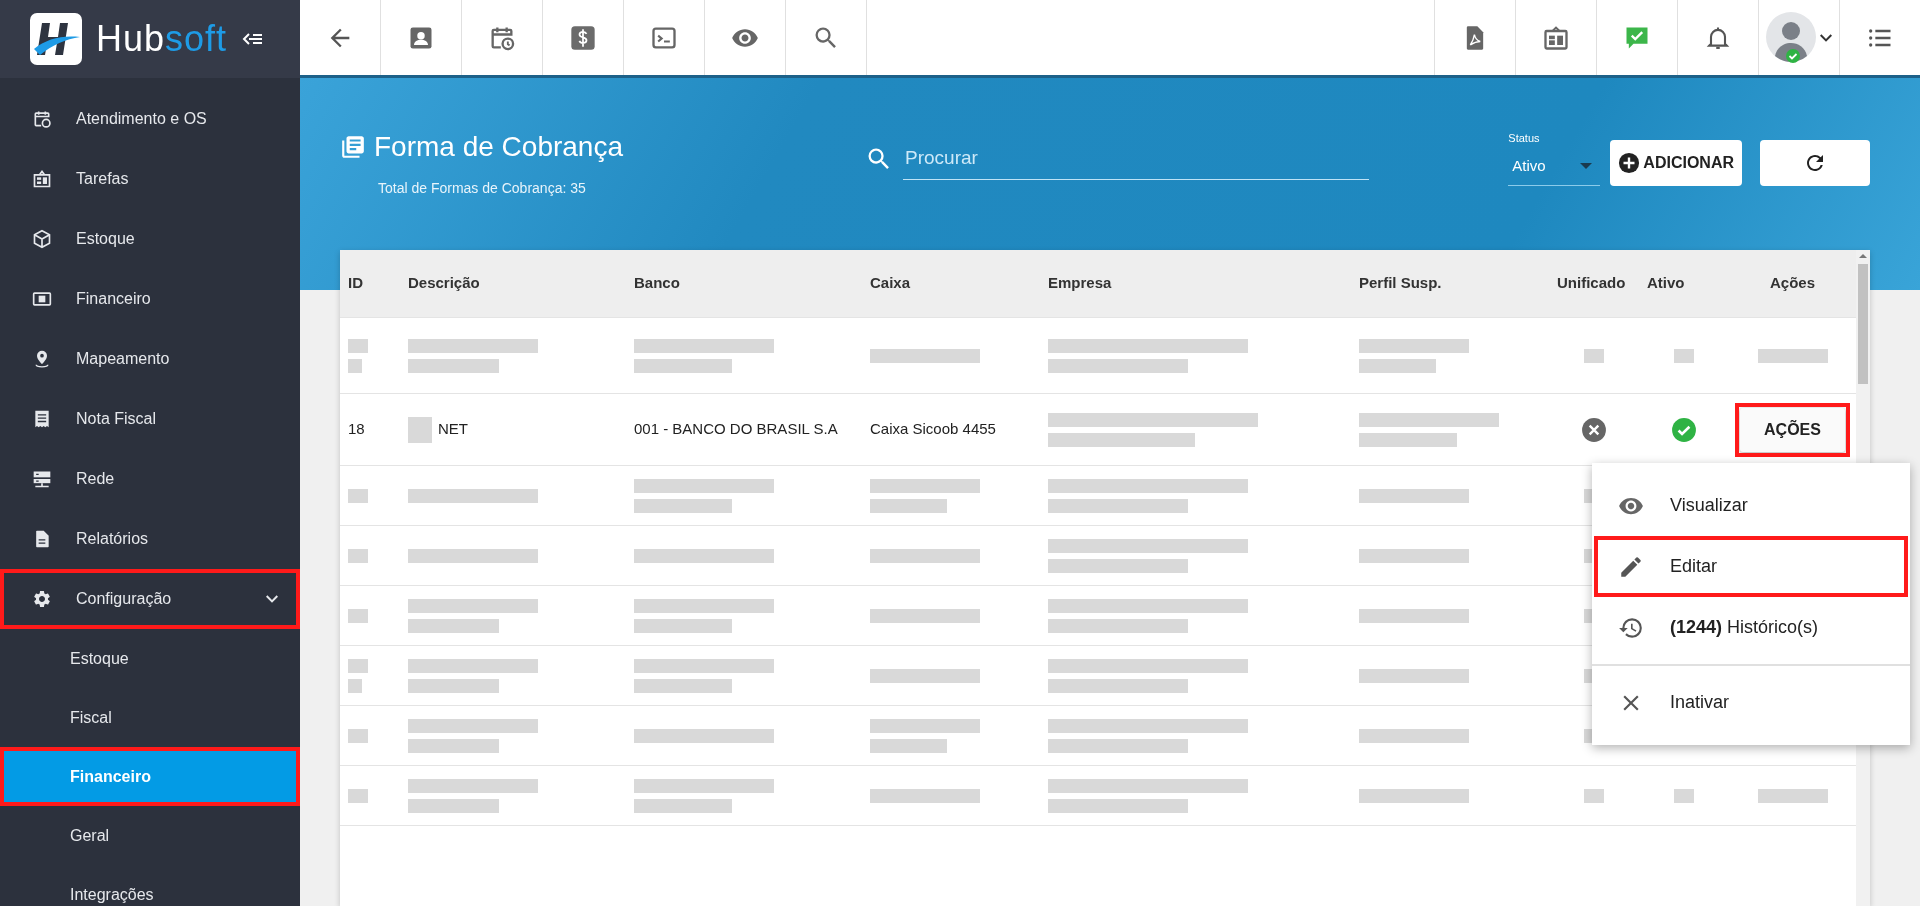  What do you see at coordinates (56, 39) in the screenshot?
I see `logo-icon` at bounding box center [56, 39].